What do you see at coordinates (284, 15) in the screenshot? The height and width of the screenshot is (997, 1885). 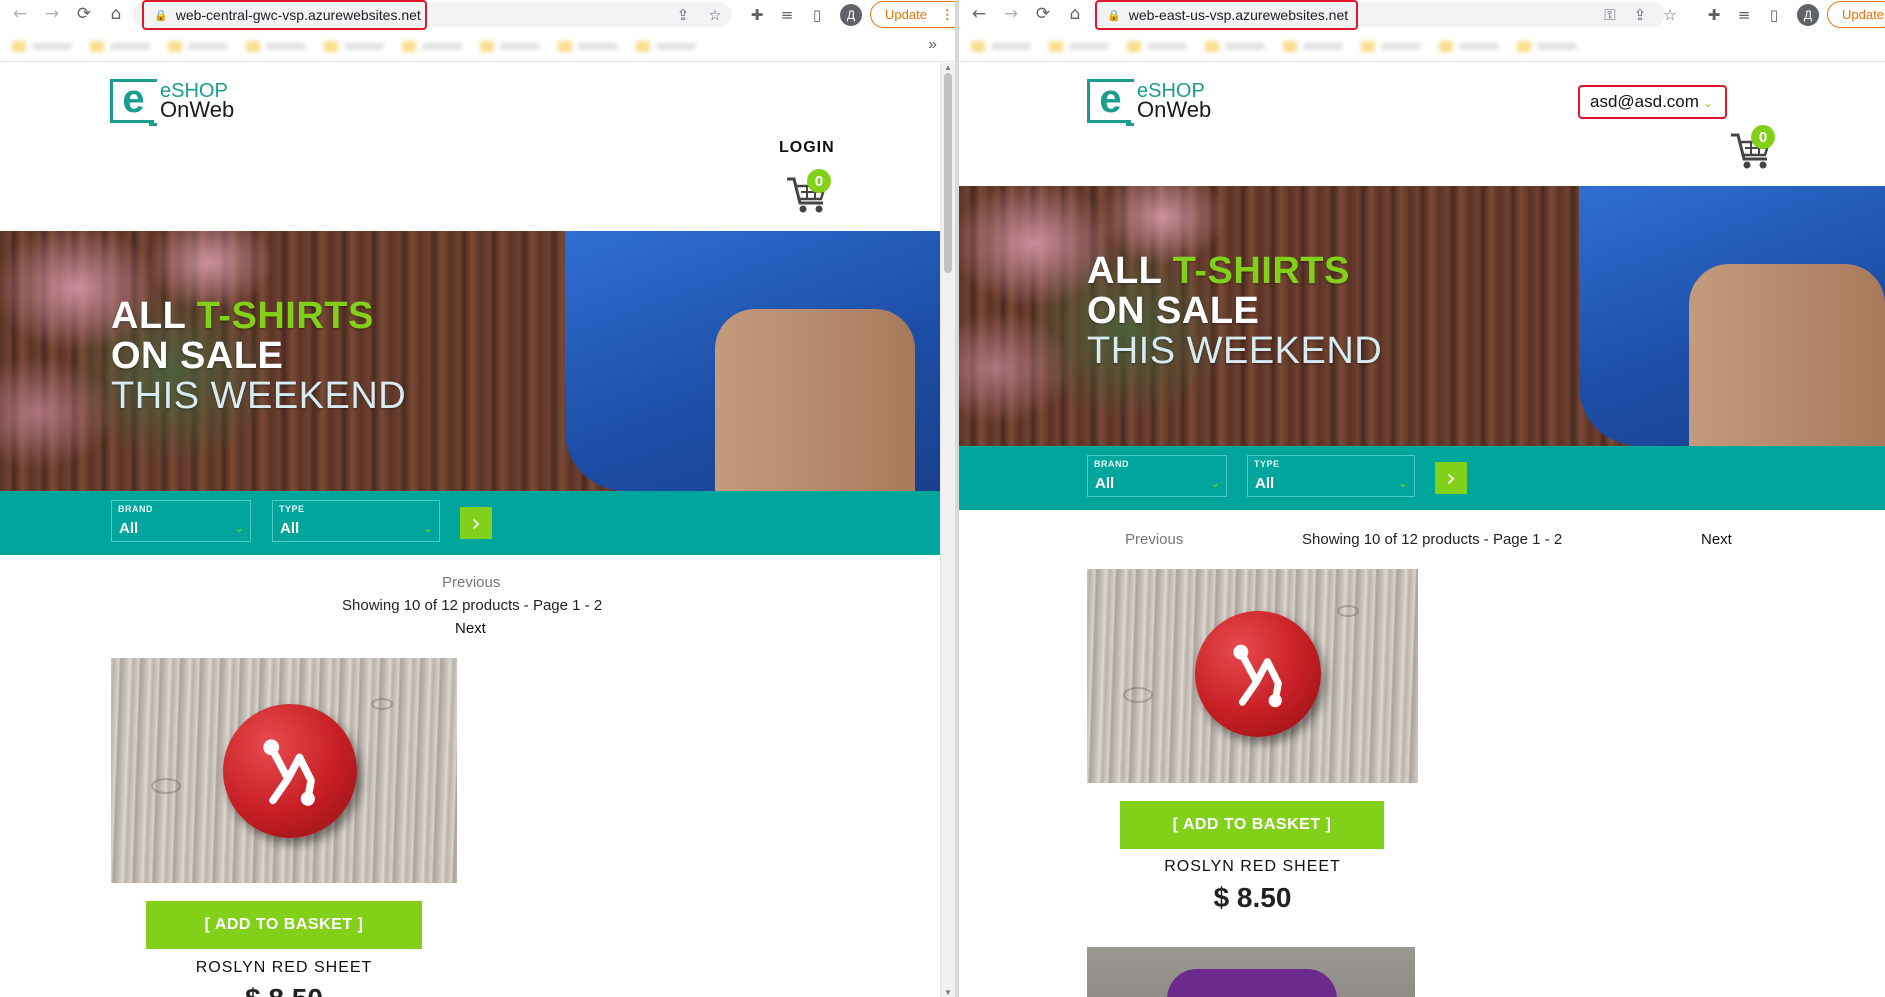 I see `address-bar: 🔒 web-central-gwc-vsp.azurewebsites.net` at bounding box center [284, 15].